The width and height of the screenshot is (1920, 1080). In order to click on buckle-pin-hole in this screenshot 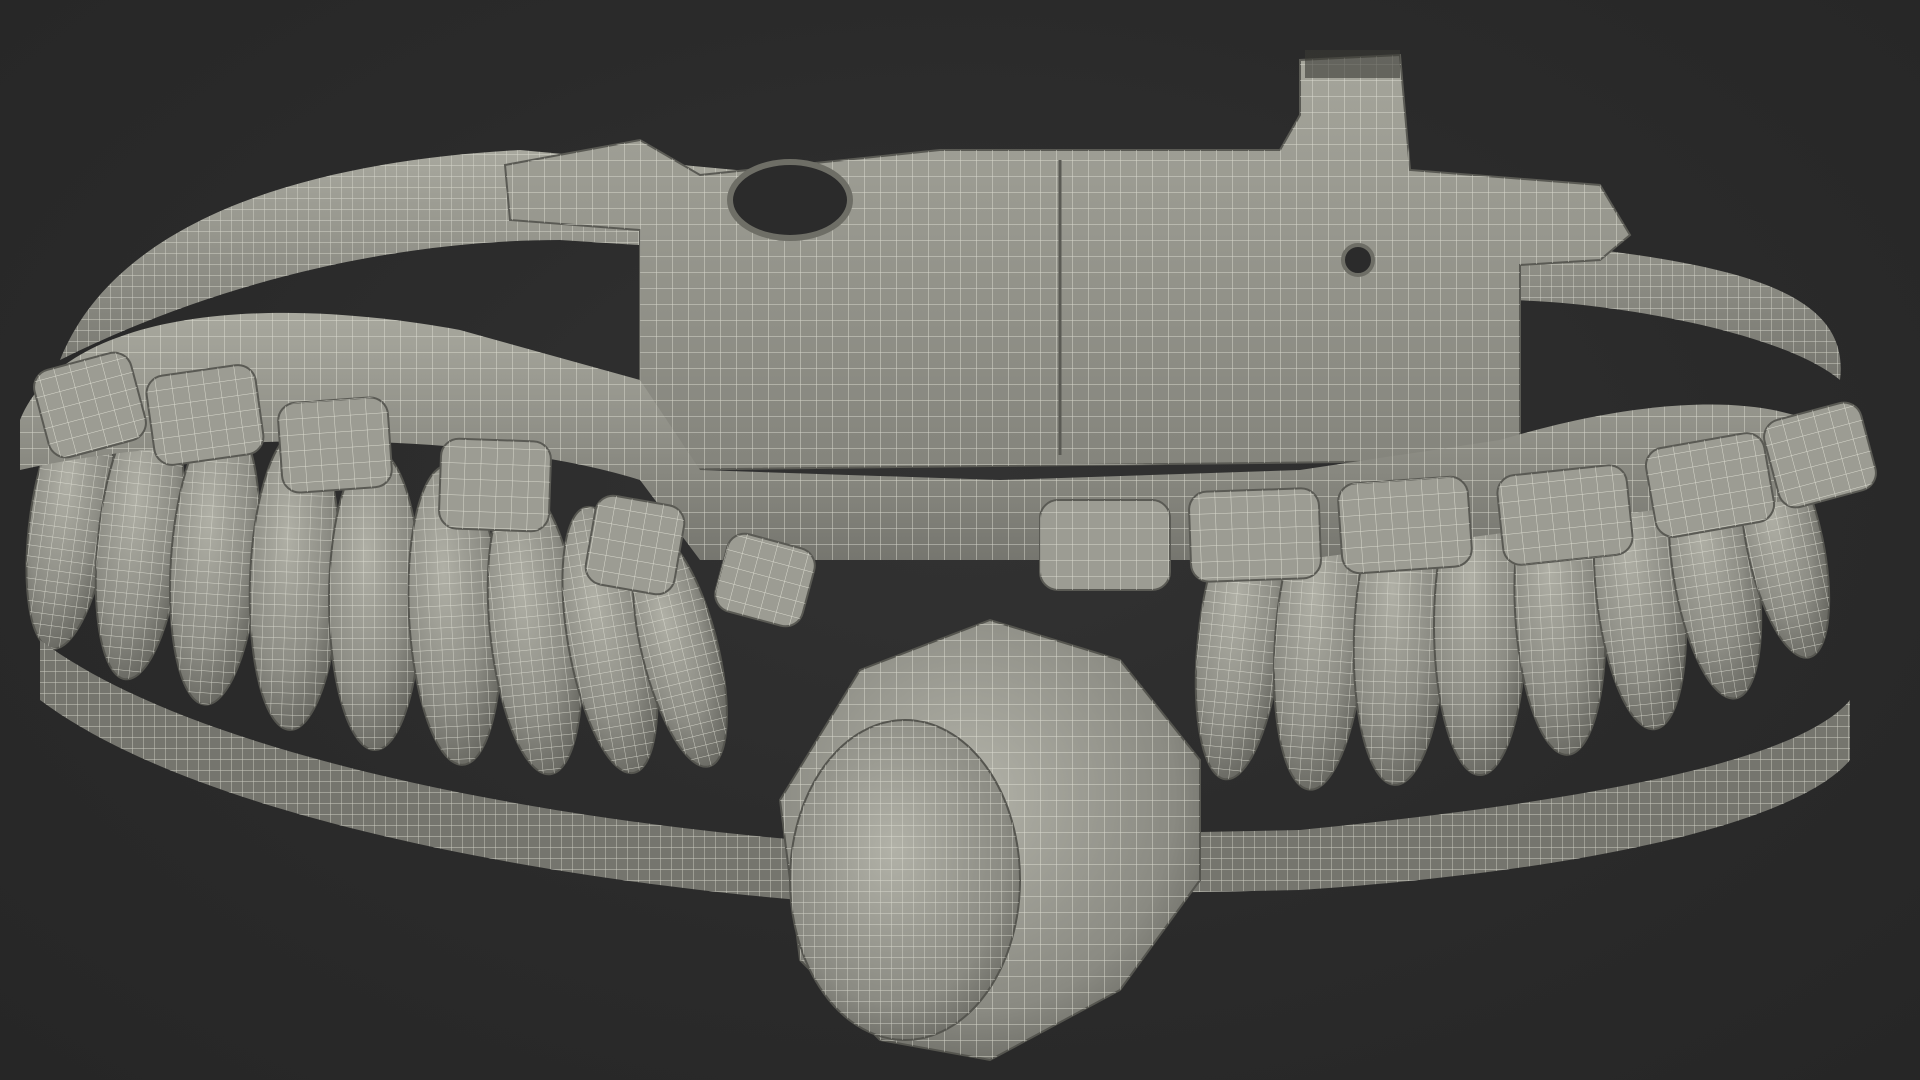, I will do `click(1358, 260)`.